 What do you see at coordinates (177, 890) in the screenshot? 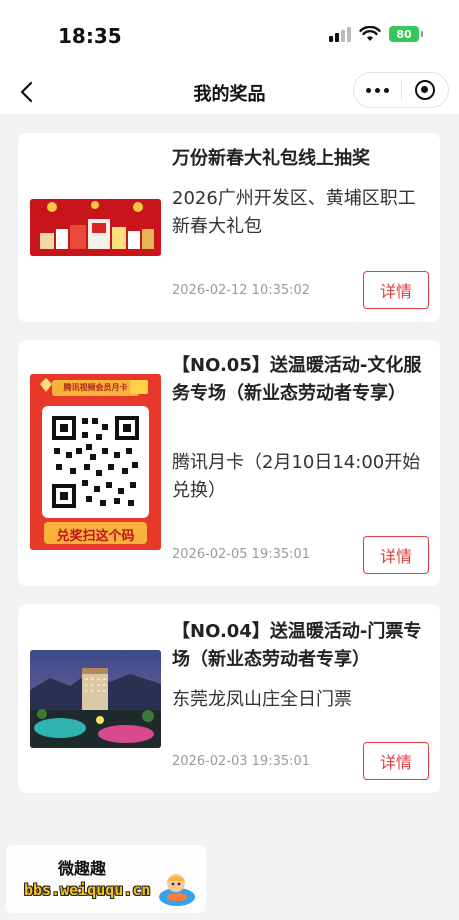
I see `mascot-icon` at bounding box center [177, 890].